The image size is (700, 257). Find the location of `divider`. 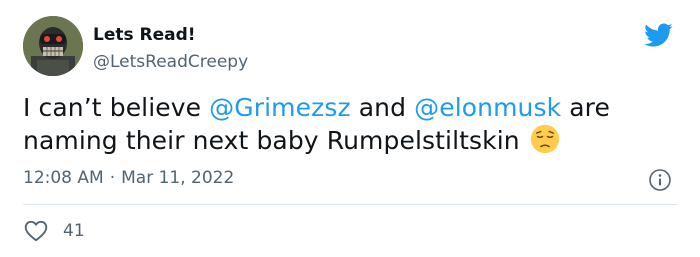

divider is located at coordinates (350, 204).